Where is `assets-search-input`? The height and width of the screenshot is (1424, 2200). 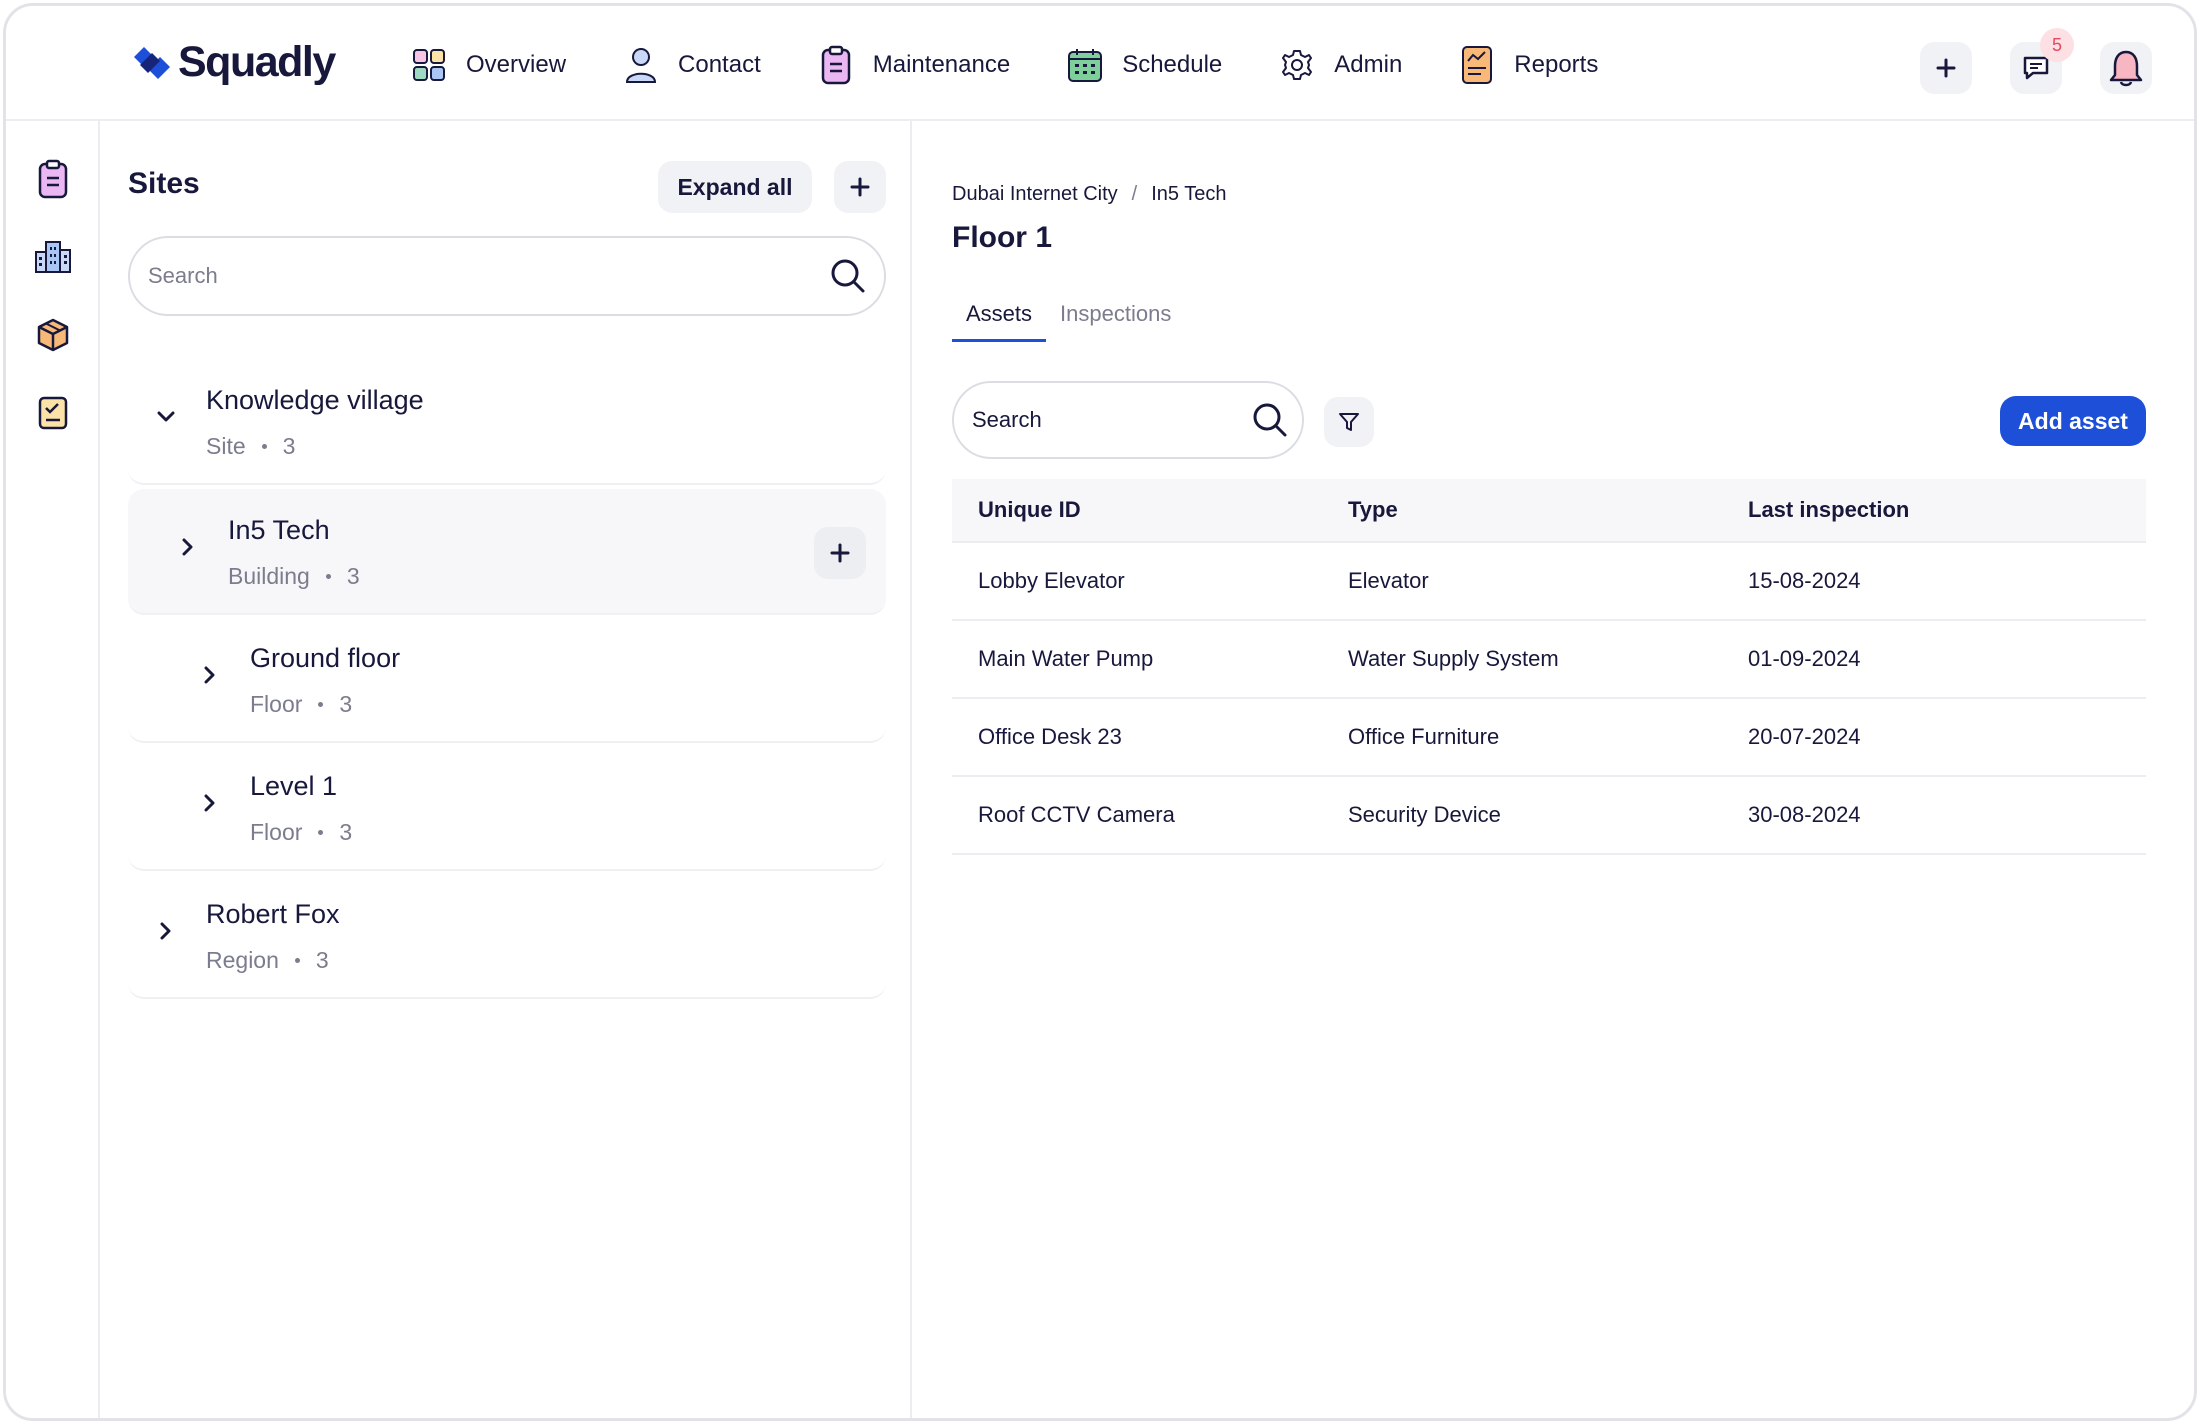
assets-search-input is located at coordinates (1112, 420).